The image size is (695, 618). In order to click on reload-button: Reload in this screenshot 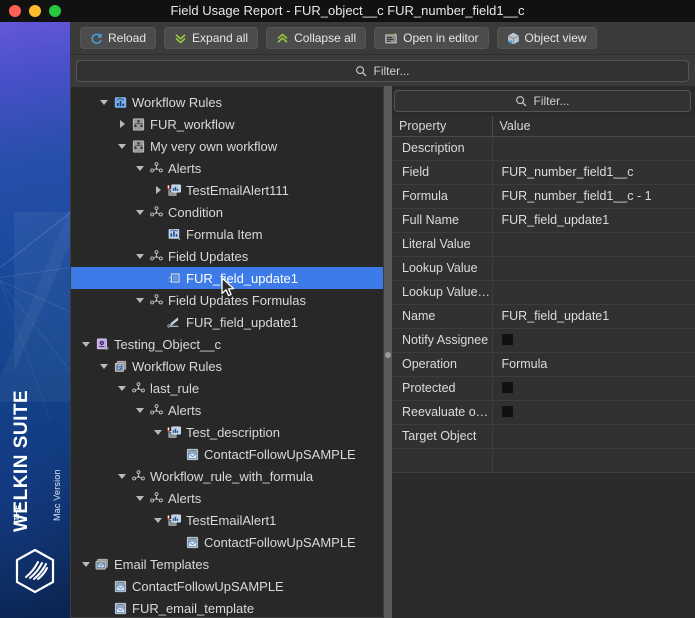, I will do `click(118, 38)`.